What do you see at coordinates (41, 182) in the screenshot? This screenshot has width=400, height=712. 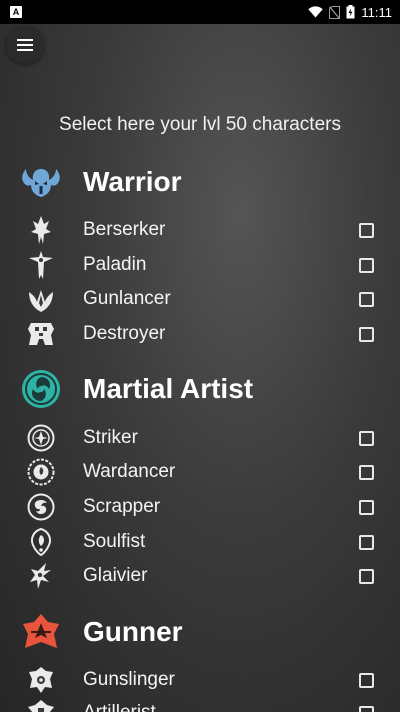 I see `warrior-icon` at bounding box center [41, 182].